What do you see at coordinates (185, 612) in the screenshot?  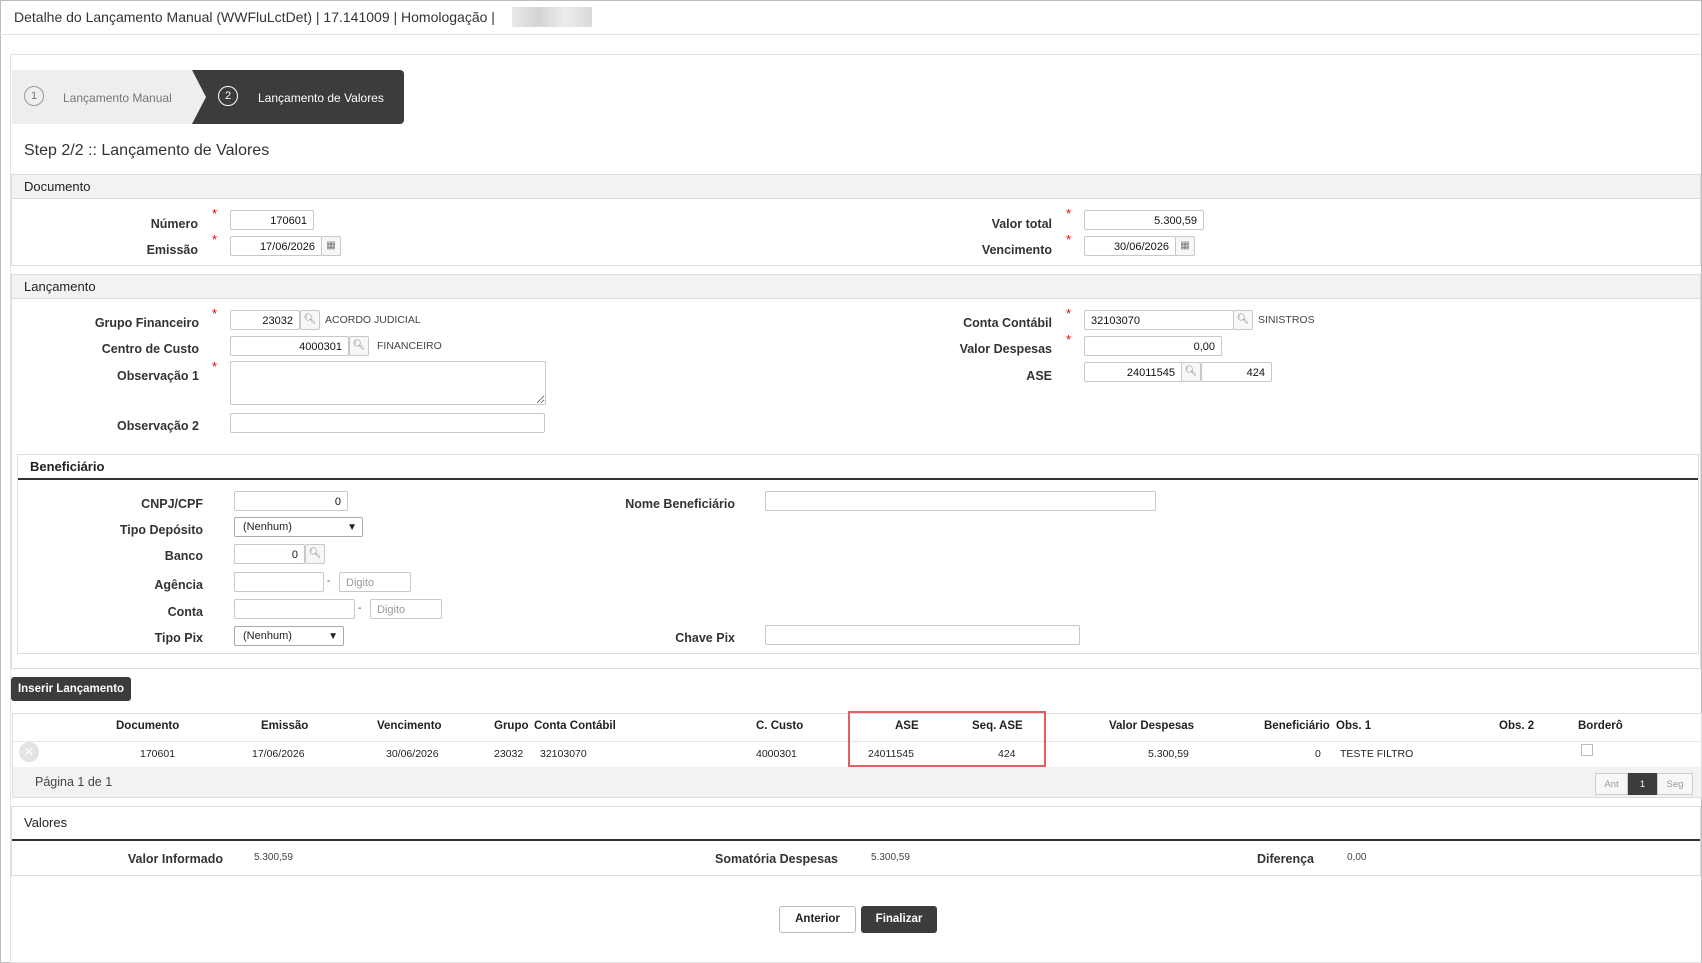 I see `conta-label: Conta` at bounding box center [185, 612].